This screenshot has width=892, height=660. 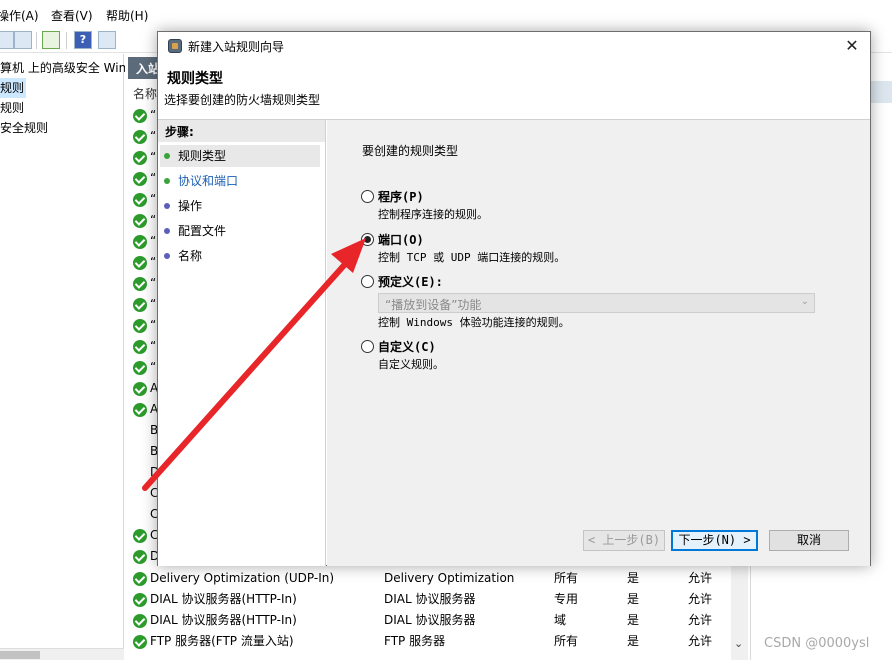 What do you see at coordinates (348, 255) in the screenshot?
I see `arrow-head` at bounding box center [348, 255].